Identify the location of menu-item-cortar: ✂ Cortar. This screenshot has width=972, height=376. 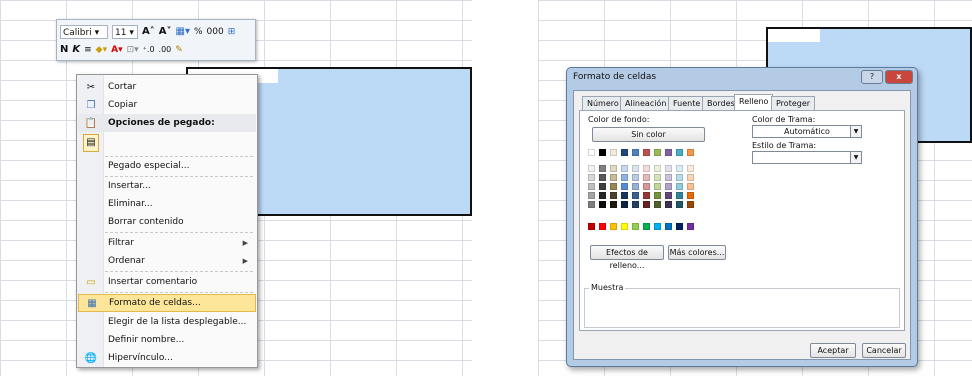
(167, 87).